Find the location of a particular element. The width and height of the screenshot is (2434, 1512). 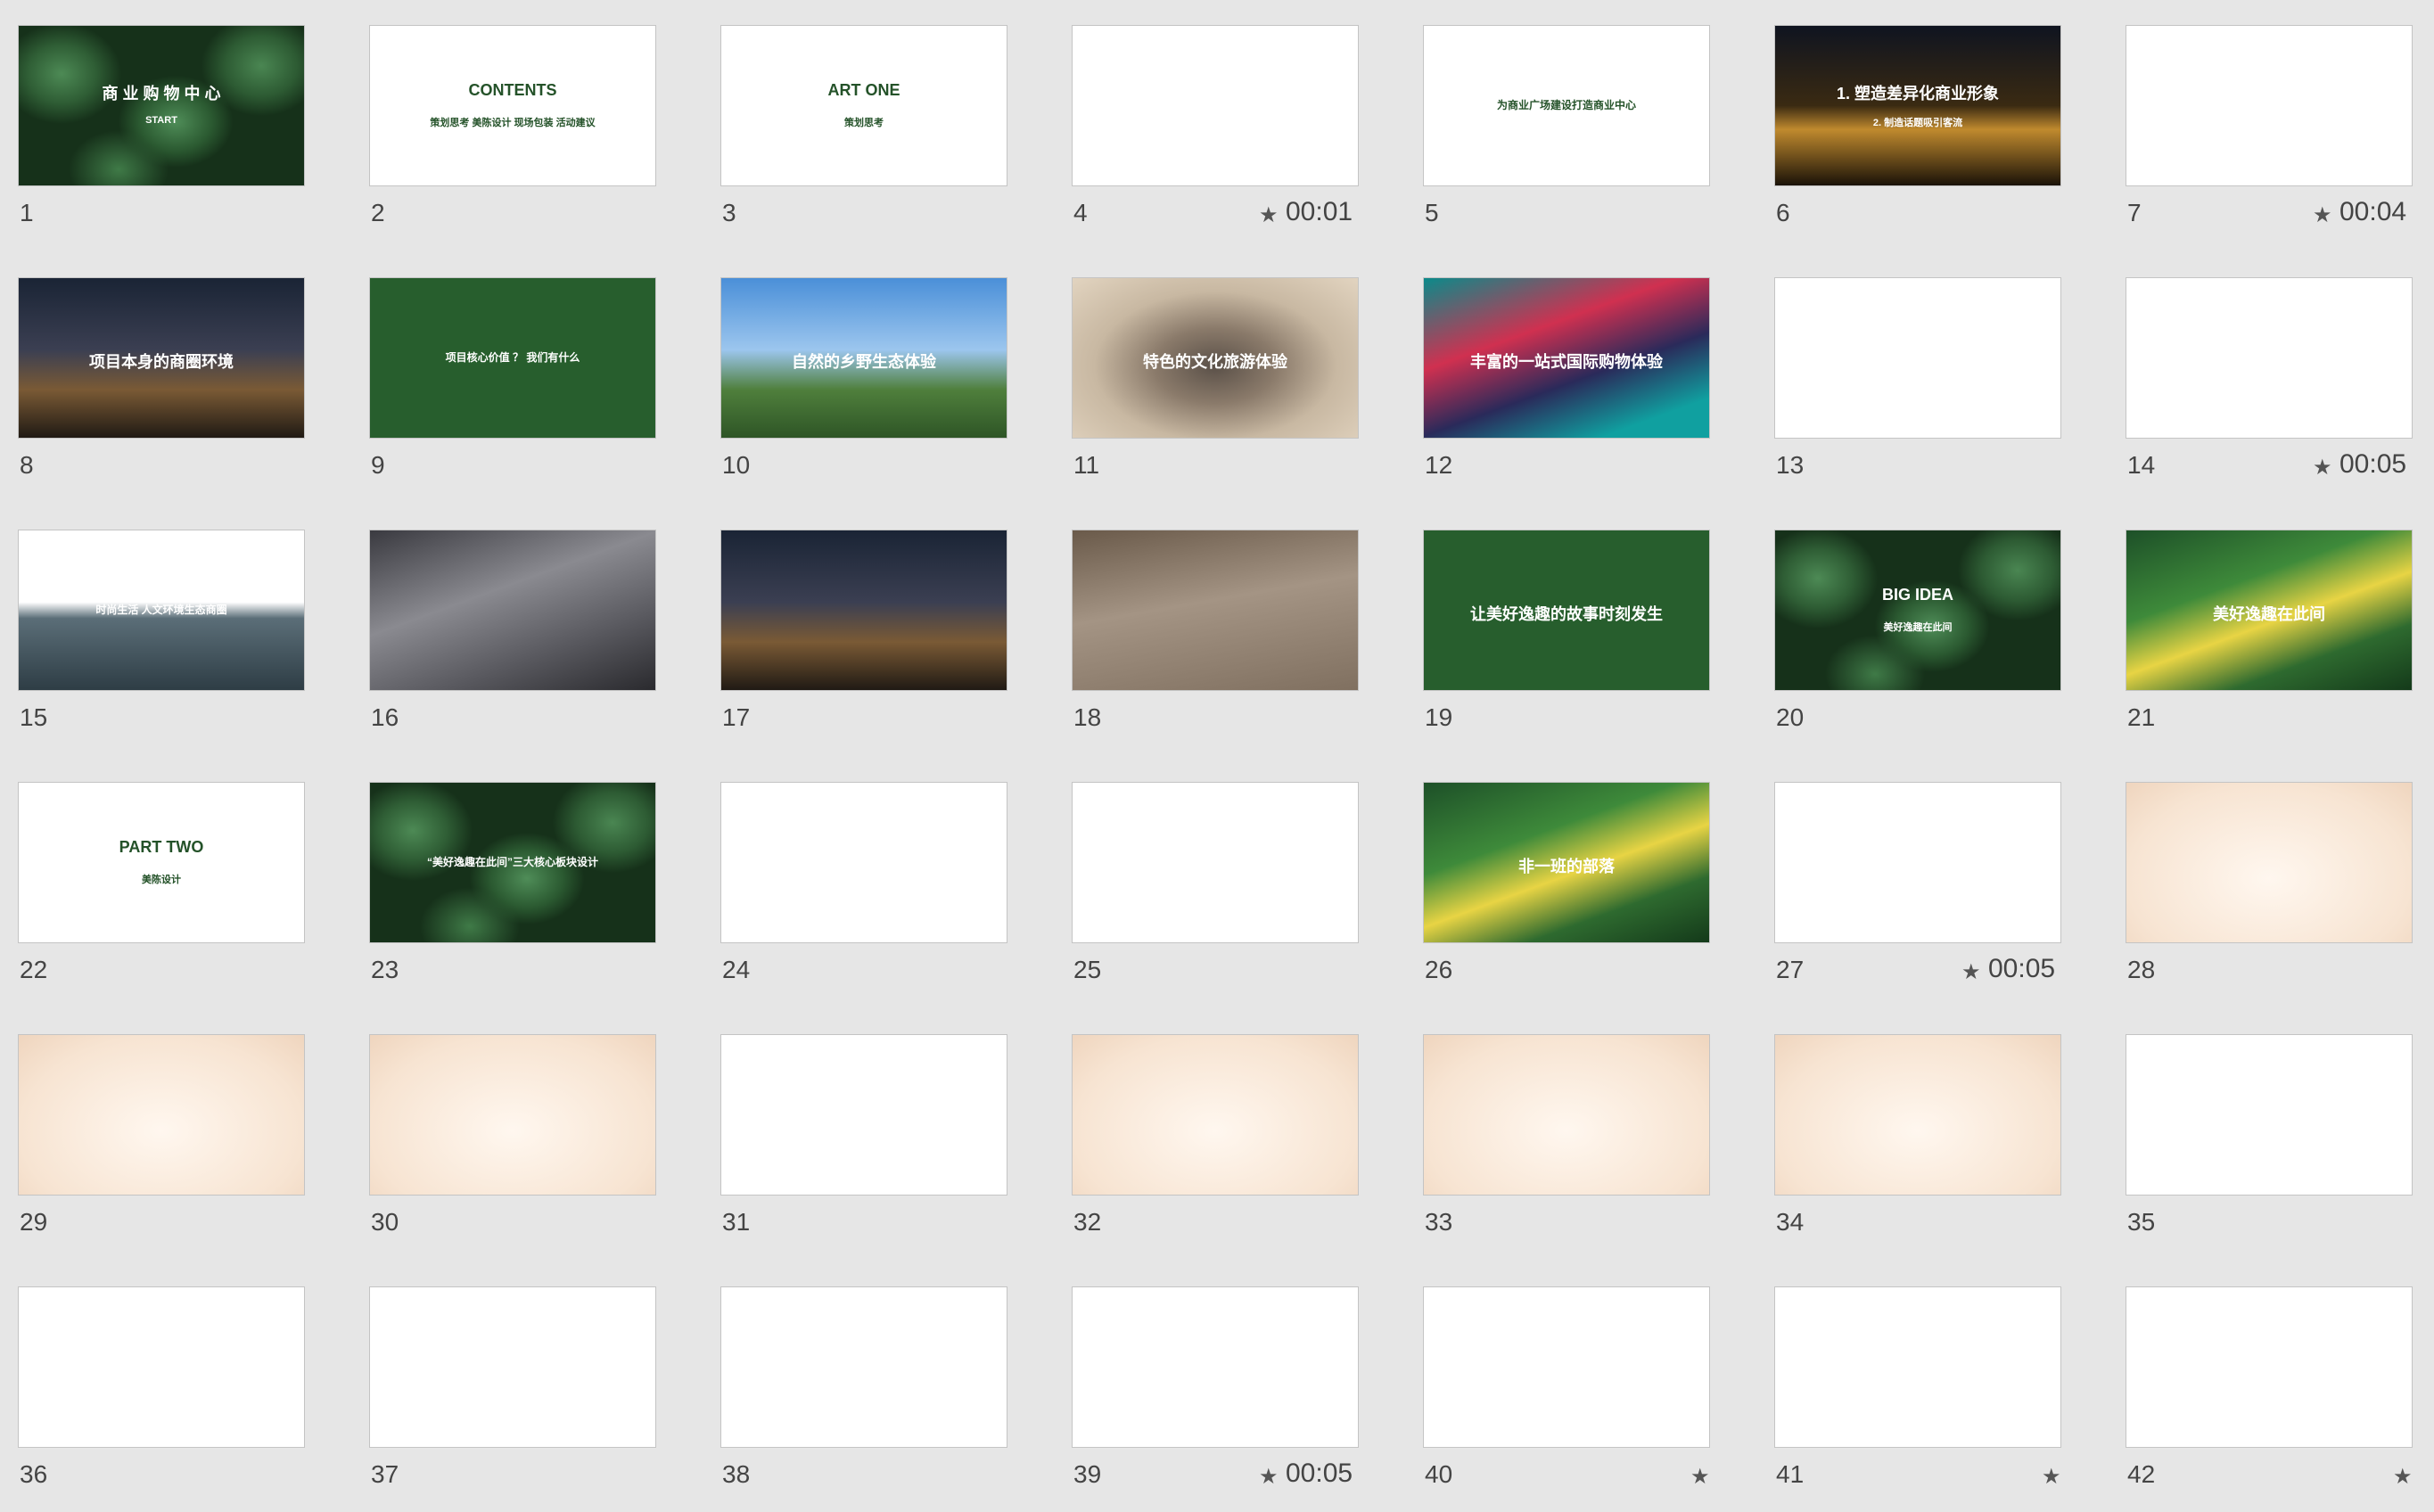

slide-number: 33 is located at coordinates (1439, 1222).